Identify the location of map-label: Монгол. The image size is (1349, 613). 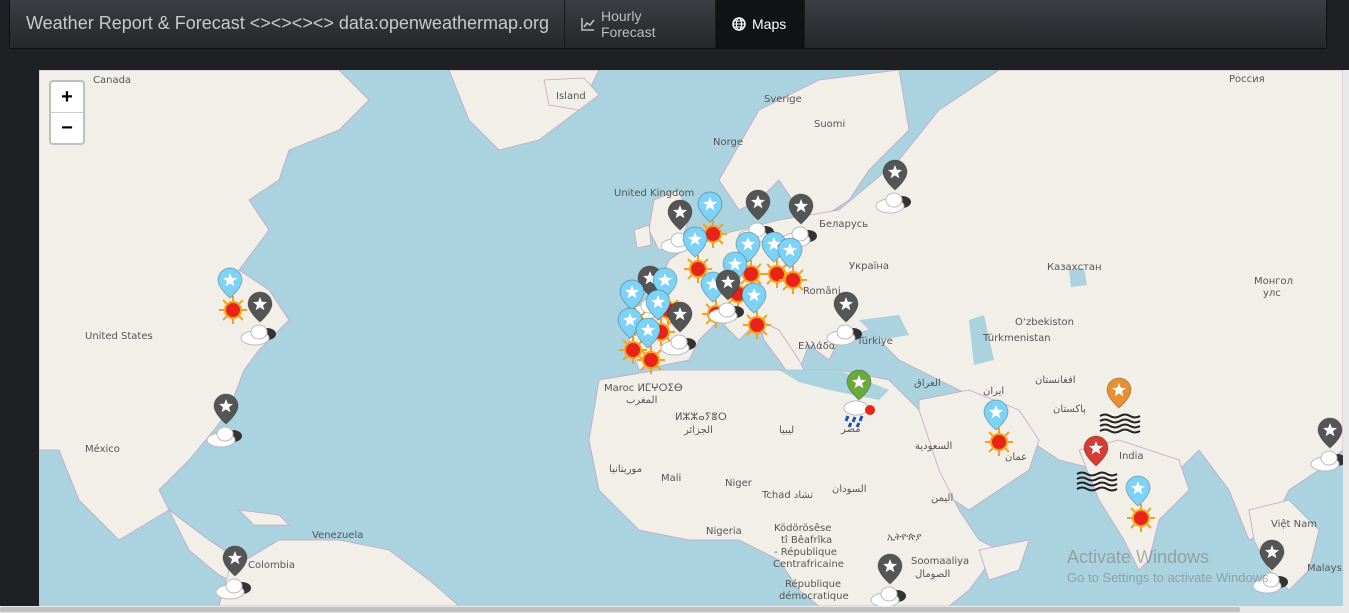
(1274, 281).